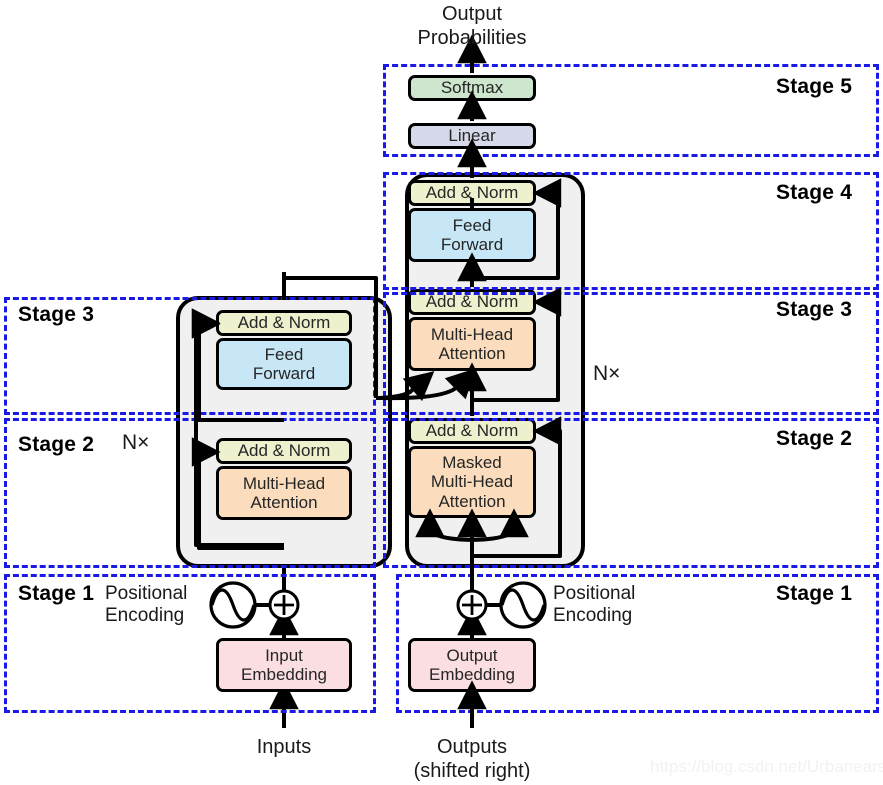 The width and height of the screenshot is (883, 785). Describe the element at coordinates (766, 766) in the screenshot. I see `watermark: https://blog.csdn.net/Urbanears` at that location.